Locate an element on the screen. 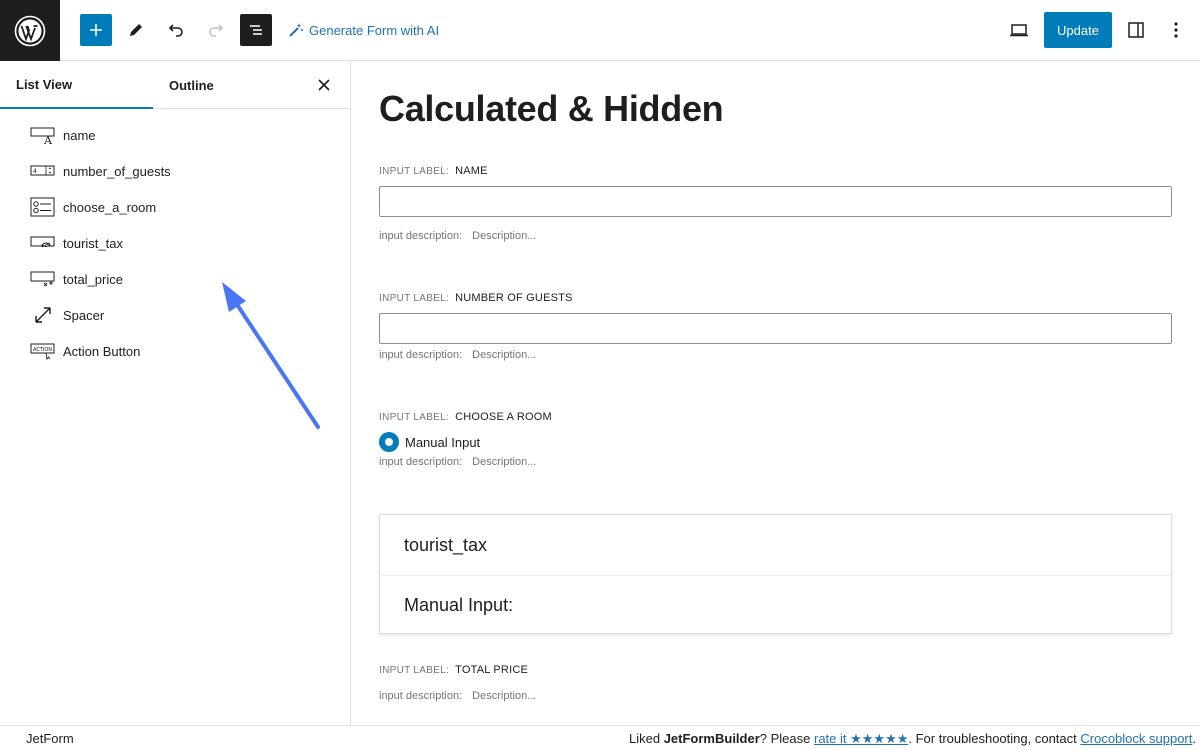  hidden-field-icon is located at coordinates (43, 243).